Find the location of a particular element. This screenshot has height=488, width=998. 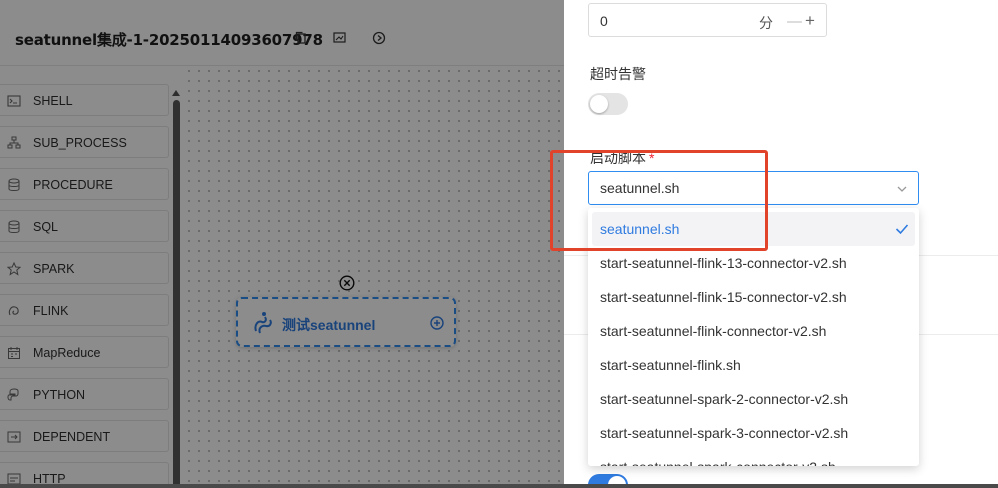

dropdown-option-label: start-seatunnel-flink-13-connector-v2.sh is located at coordinates (723, 263).